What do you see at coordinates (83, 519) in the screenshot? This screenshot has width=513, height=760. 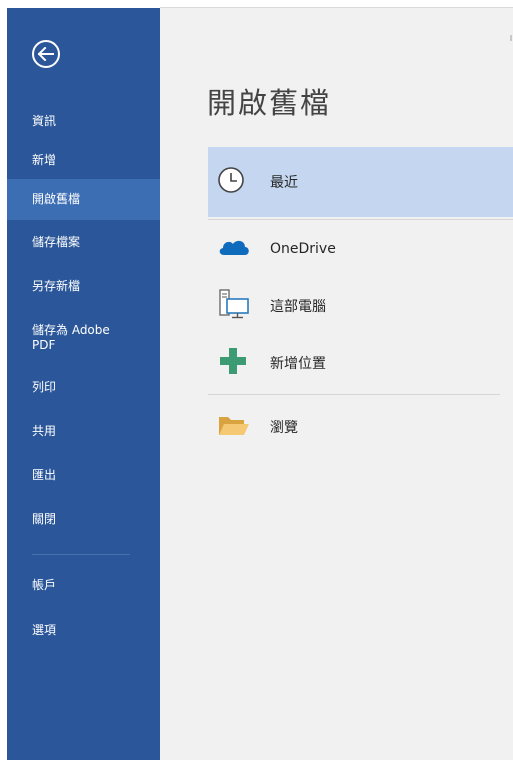 I see `nav-close: 關閉` at bounding box center [83, 519].